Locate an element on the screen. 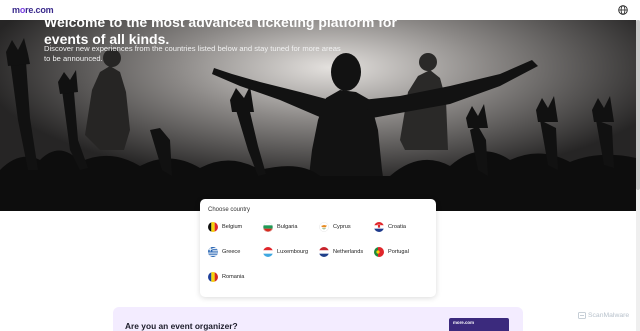  greece-flag-icon is located at coordinates (213, 251).